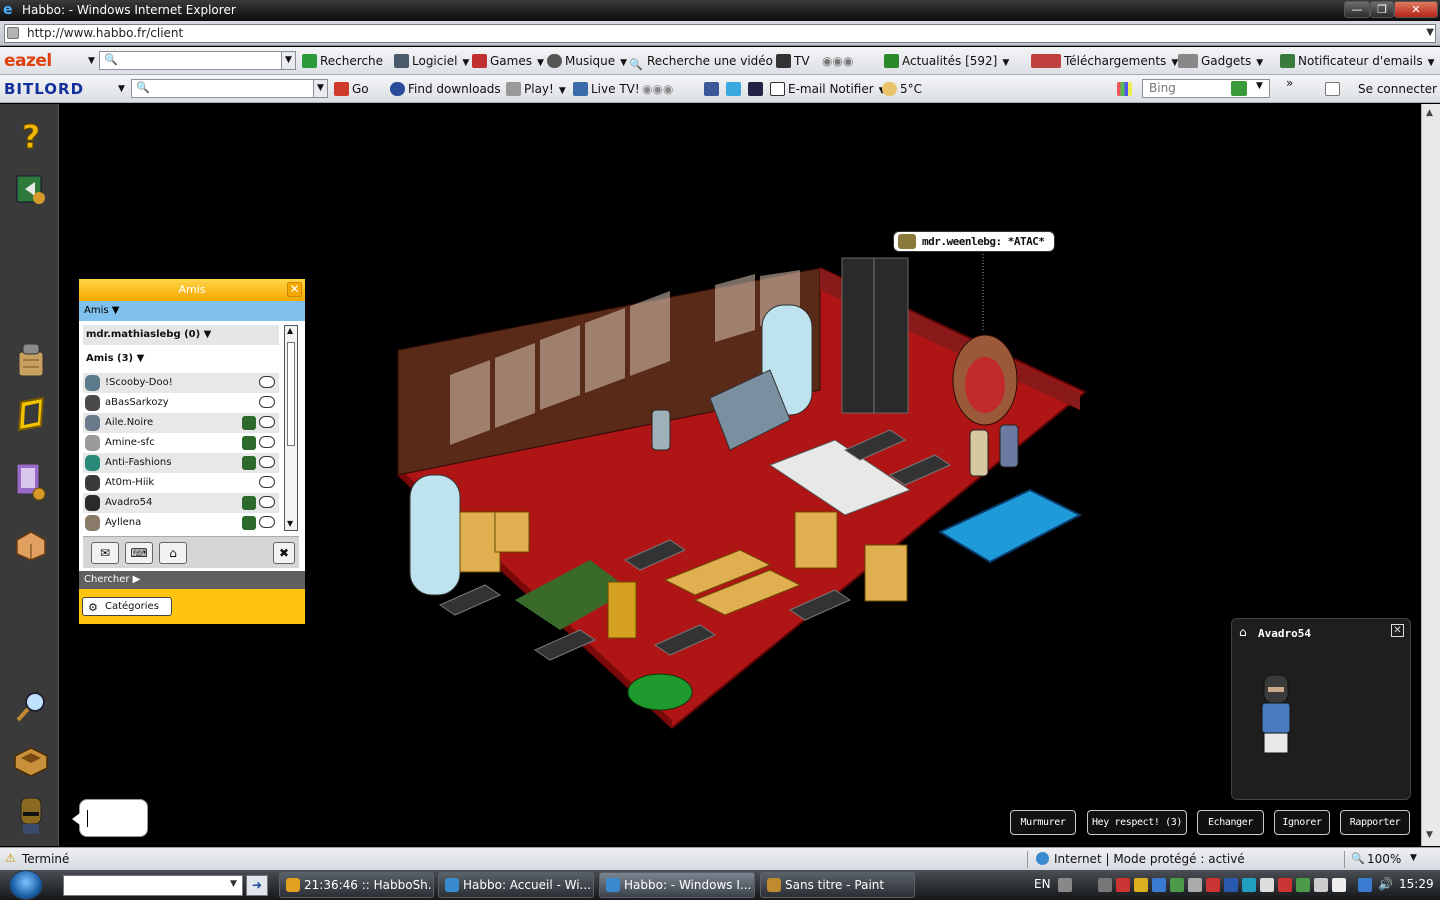 This screenshot has width=1440, height=900. Describe the element at coordinates (351, 89) in the screenshot. I see `go-button: Go` at that location.